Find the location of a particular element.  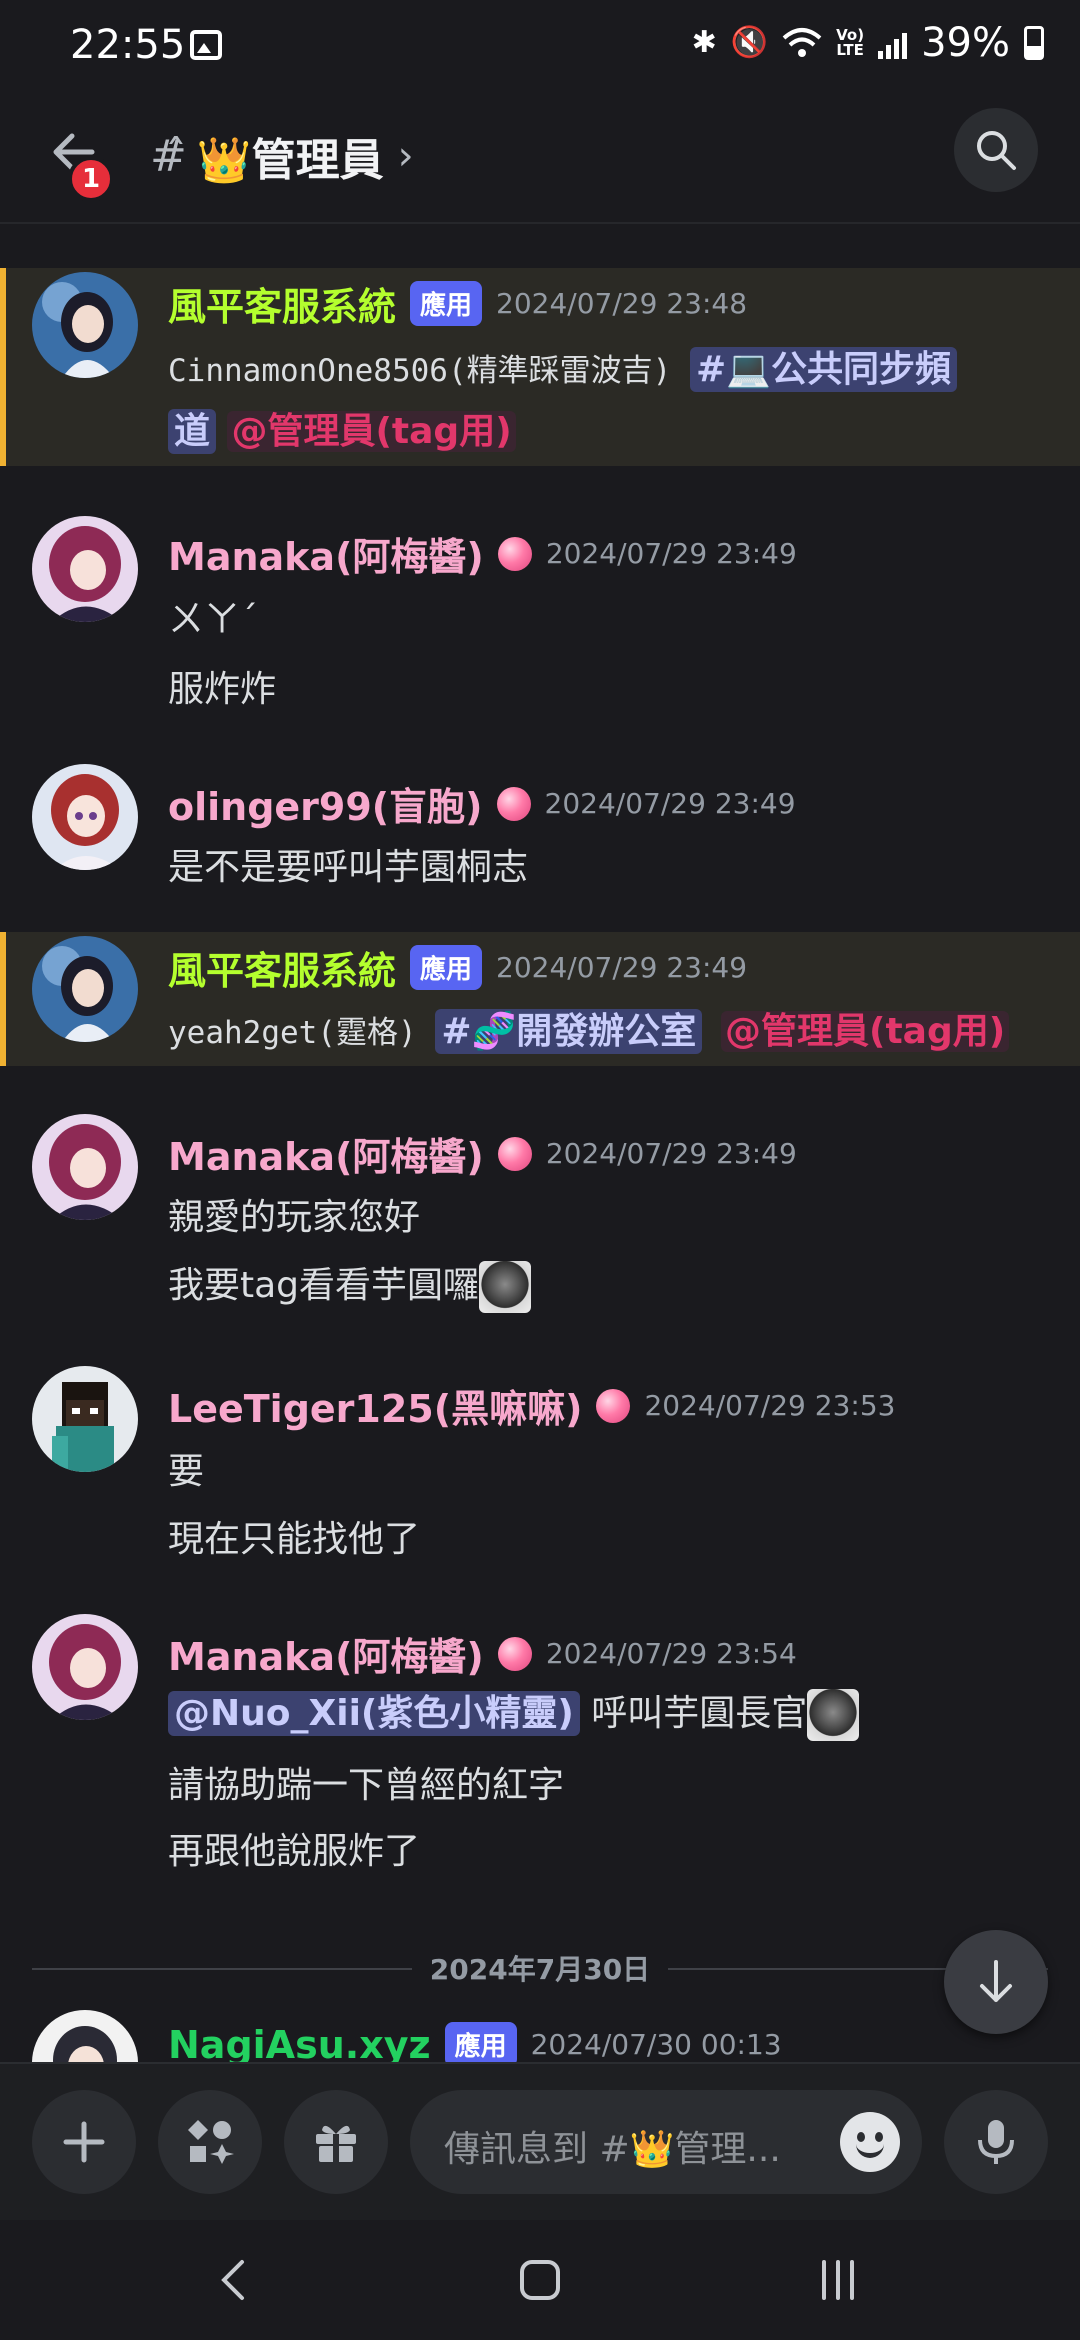

username: olinger99(盲胞) is located at coordinates (325, 803).